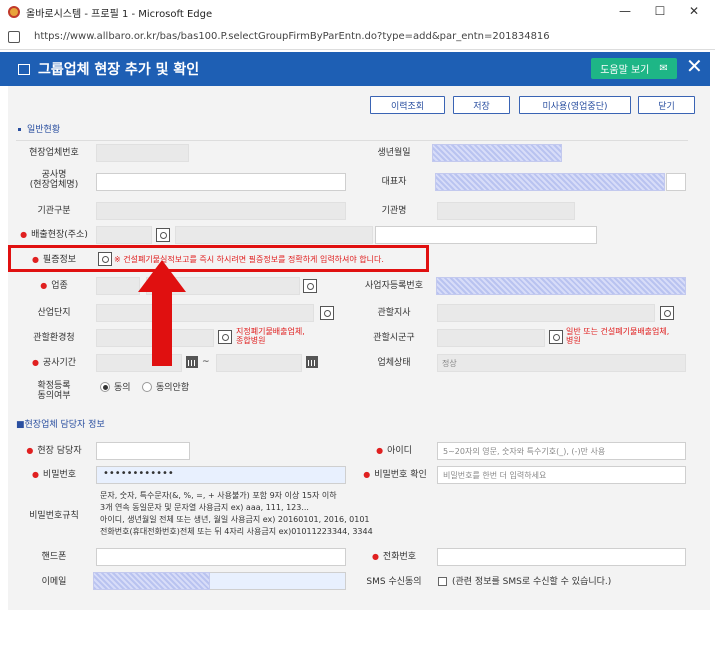  Describe the element at coordinates (666, 105) in the screenshot. I see `close-button: 닫기` at that location.